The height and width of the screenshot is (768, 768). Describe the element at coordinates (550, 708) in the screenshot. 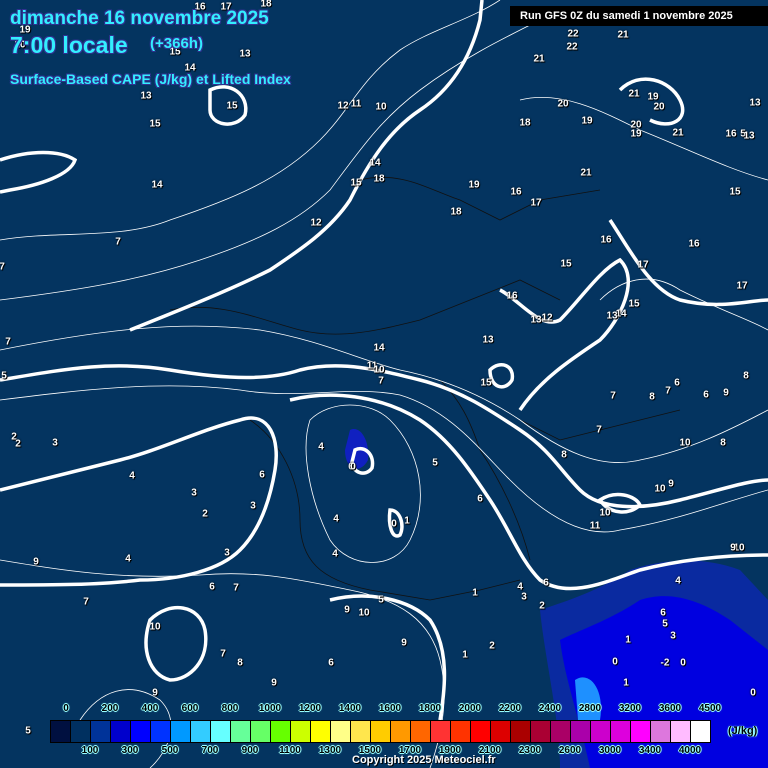

I see `legend-tick-label: 2400` at that location.